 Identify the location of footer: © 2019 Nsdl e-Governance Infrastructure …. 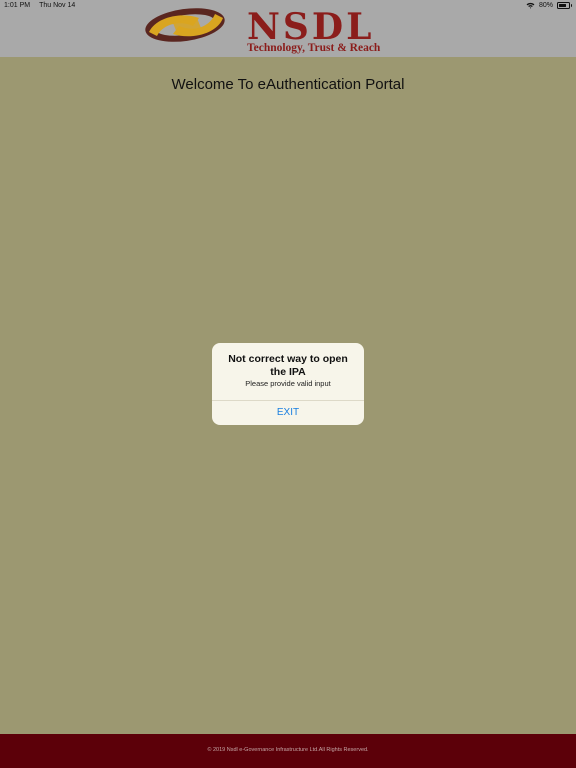
(288, 751).